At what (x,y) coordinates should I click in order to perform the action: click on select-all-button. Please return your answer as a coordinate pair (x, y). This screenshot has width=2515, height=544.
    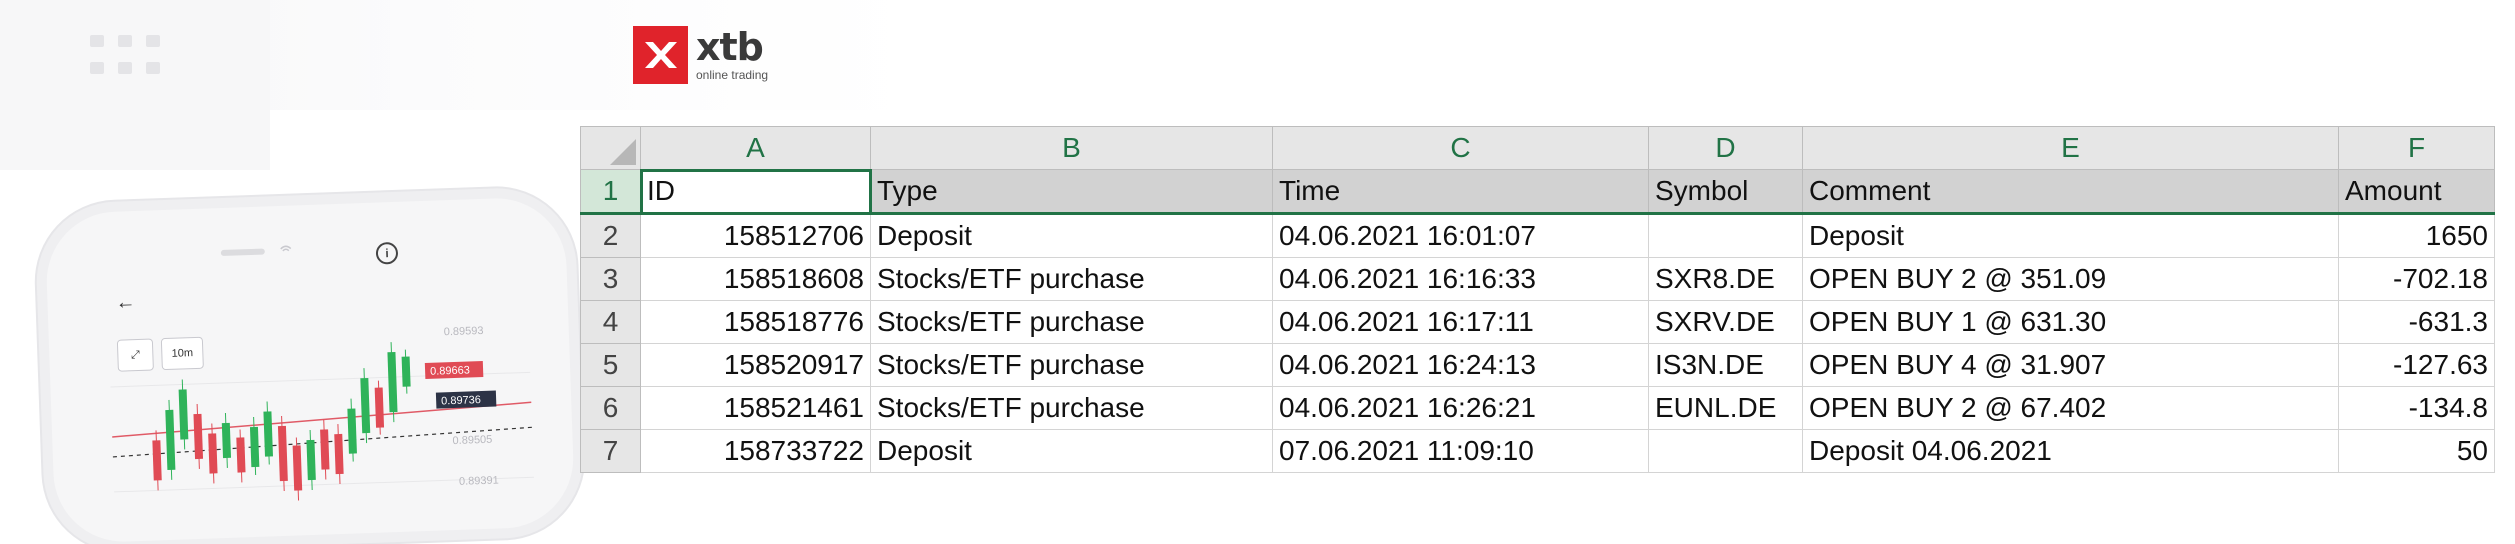
    Looking at the image, I should click on (610, 148).